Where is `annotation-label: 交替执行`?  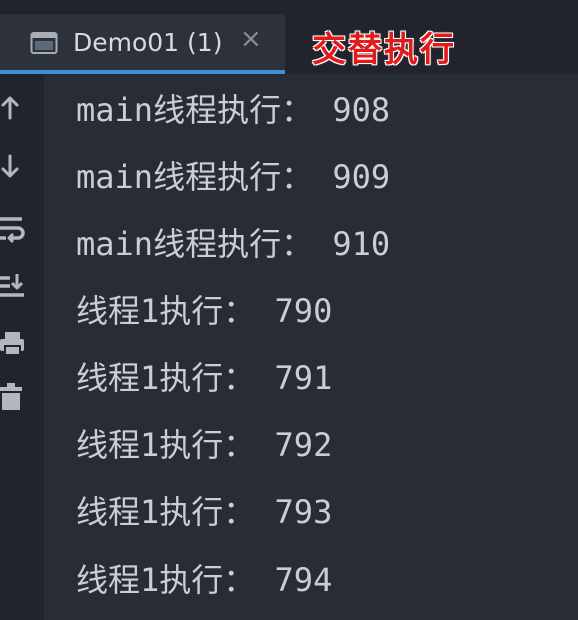 annotation-label: 交替执行 is located at coordinates (384, 50).